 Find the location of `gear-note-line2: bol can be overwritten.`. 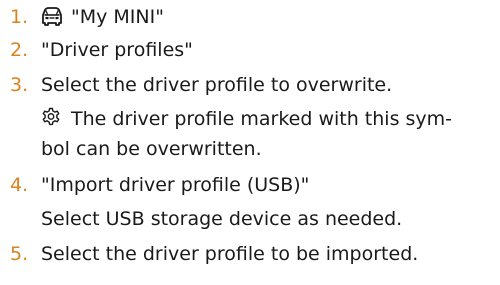

gear-note-line2: bol can be overwritten. is located at coordinates (151, 149).